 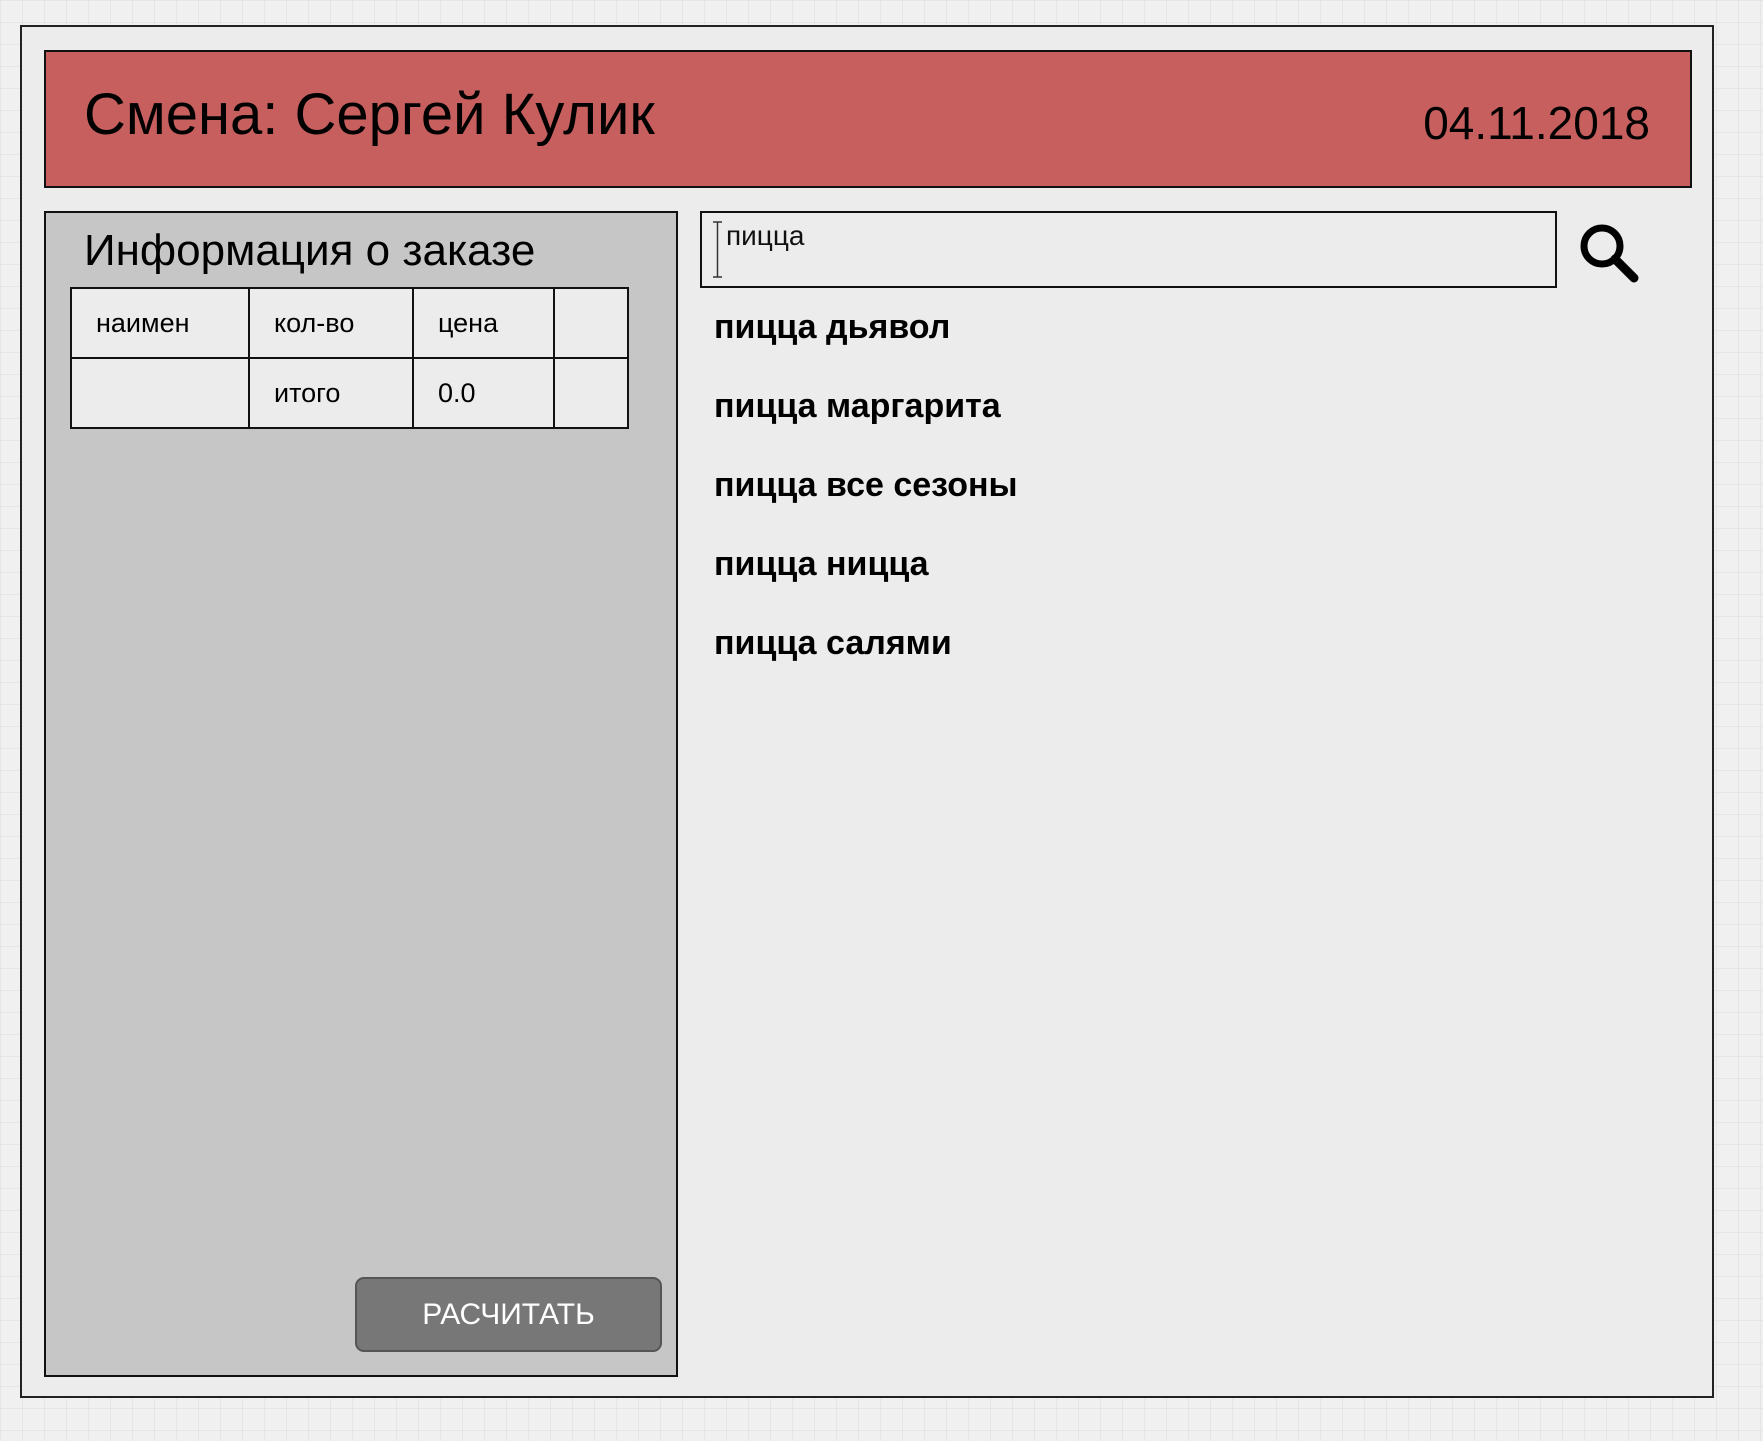 I want to click on shift-date: 04.11.2018, so click(x=1536, y=123).